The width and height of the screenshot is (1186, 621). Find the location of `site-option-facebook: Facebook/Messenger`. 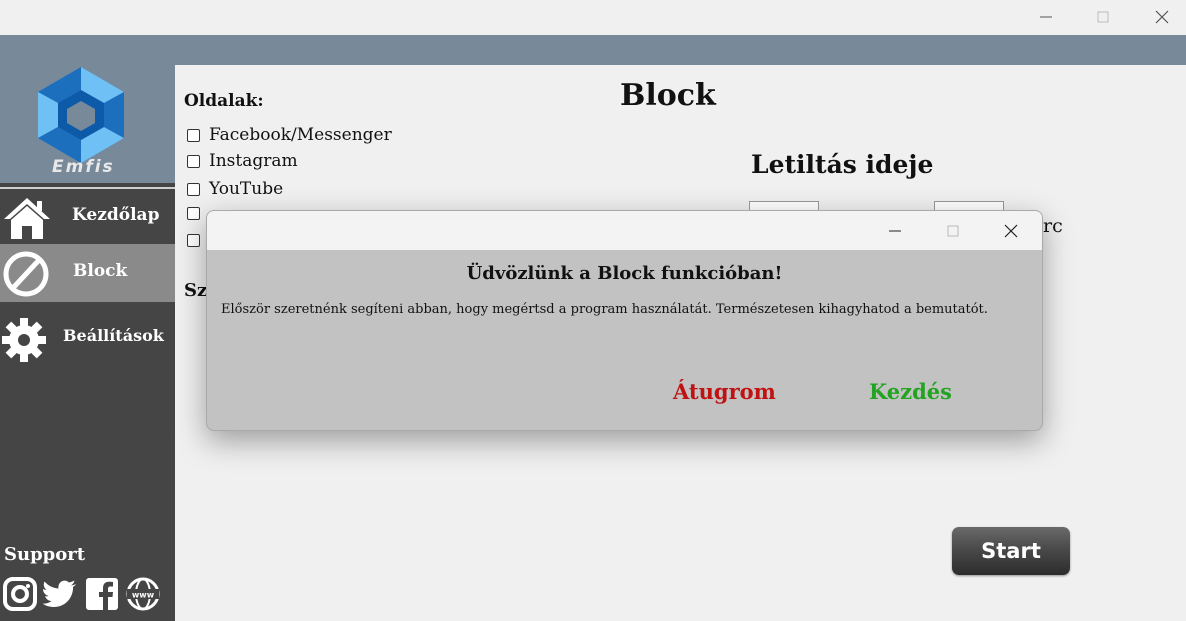

site-option-facebook: Facebook/Messenger is located at coordinates (289, 135).